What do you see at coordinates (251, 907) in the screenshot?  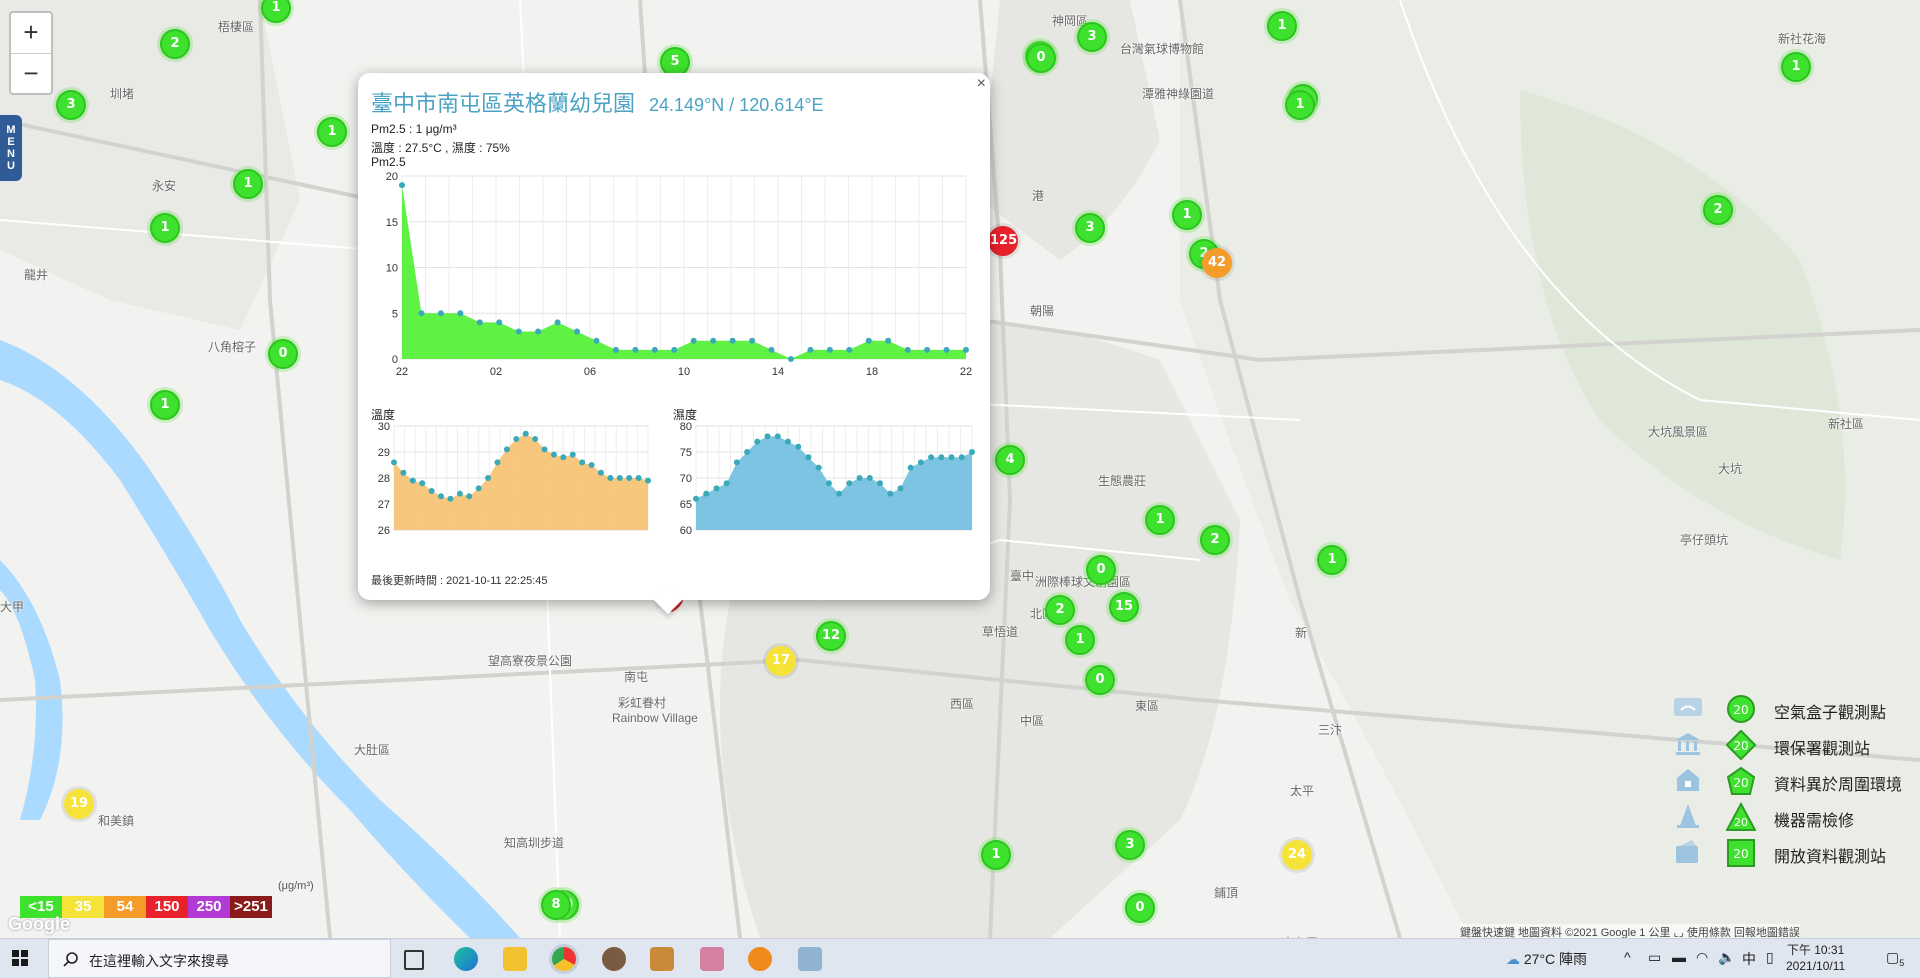 I see `legend-swatch: >251` at bounding box center [251, 907].